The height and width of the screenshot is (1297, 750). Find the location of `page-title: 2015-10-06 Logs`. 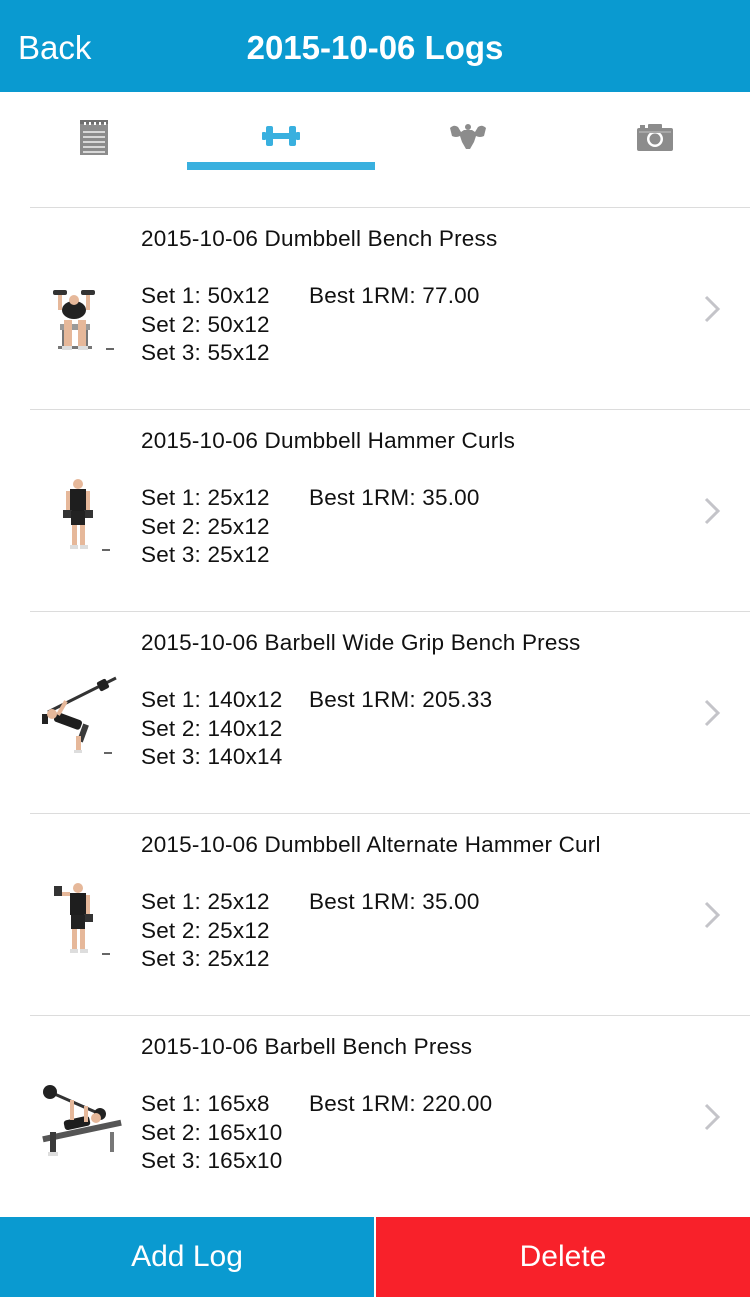

page-title: 2015-10-06 Logs is located at coordinates (375, 47).